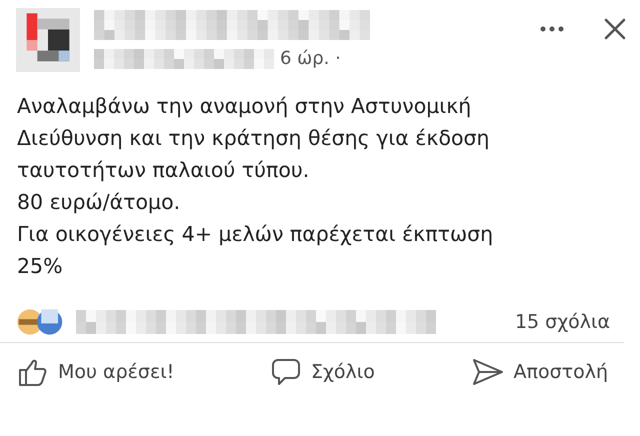 This screenshot has height=436, width=640. I want to click on post-time: 6 ώρ. ·, so click(310, 58).